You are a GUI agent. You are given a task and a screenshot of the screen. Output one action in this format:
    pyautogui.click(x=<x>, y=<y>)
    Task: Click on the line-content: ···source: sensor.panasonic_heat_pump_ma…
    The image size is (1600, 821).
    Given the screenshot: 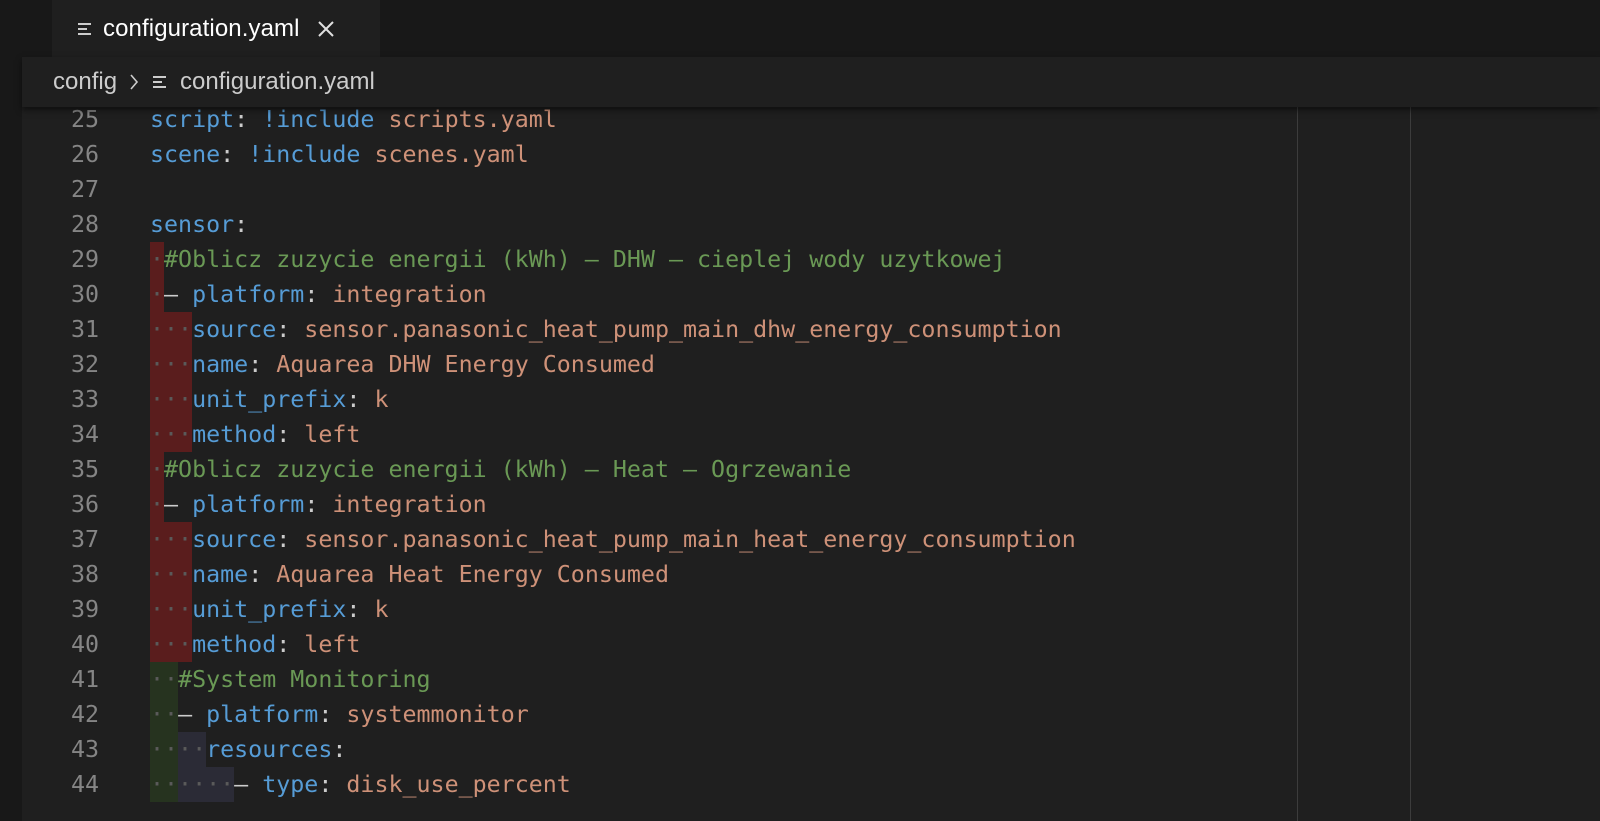 What is the action you would take?
    pyautogui.click(x=613, y=539)
    